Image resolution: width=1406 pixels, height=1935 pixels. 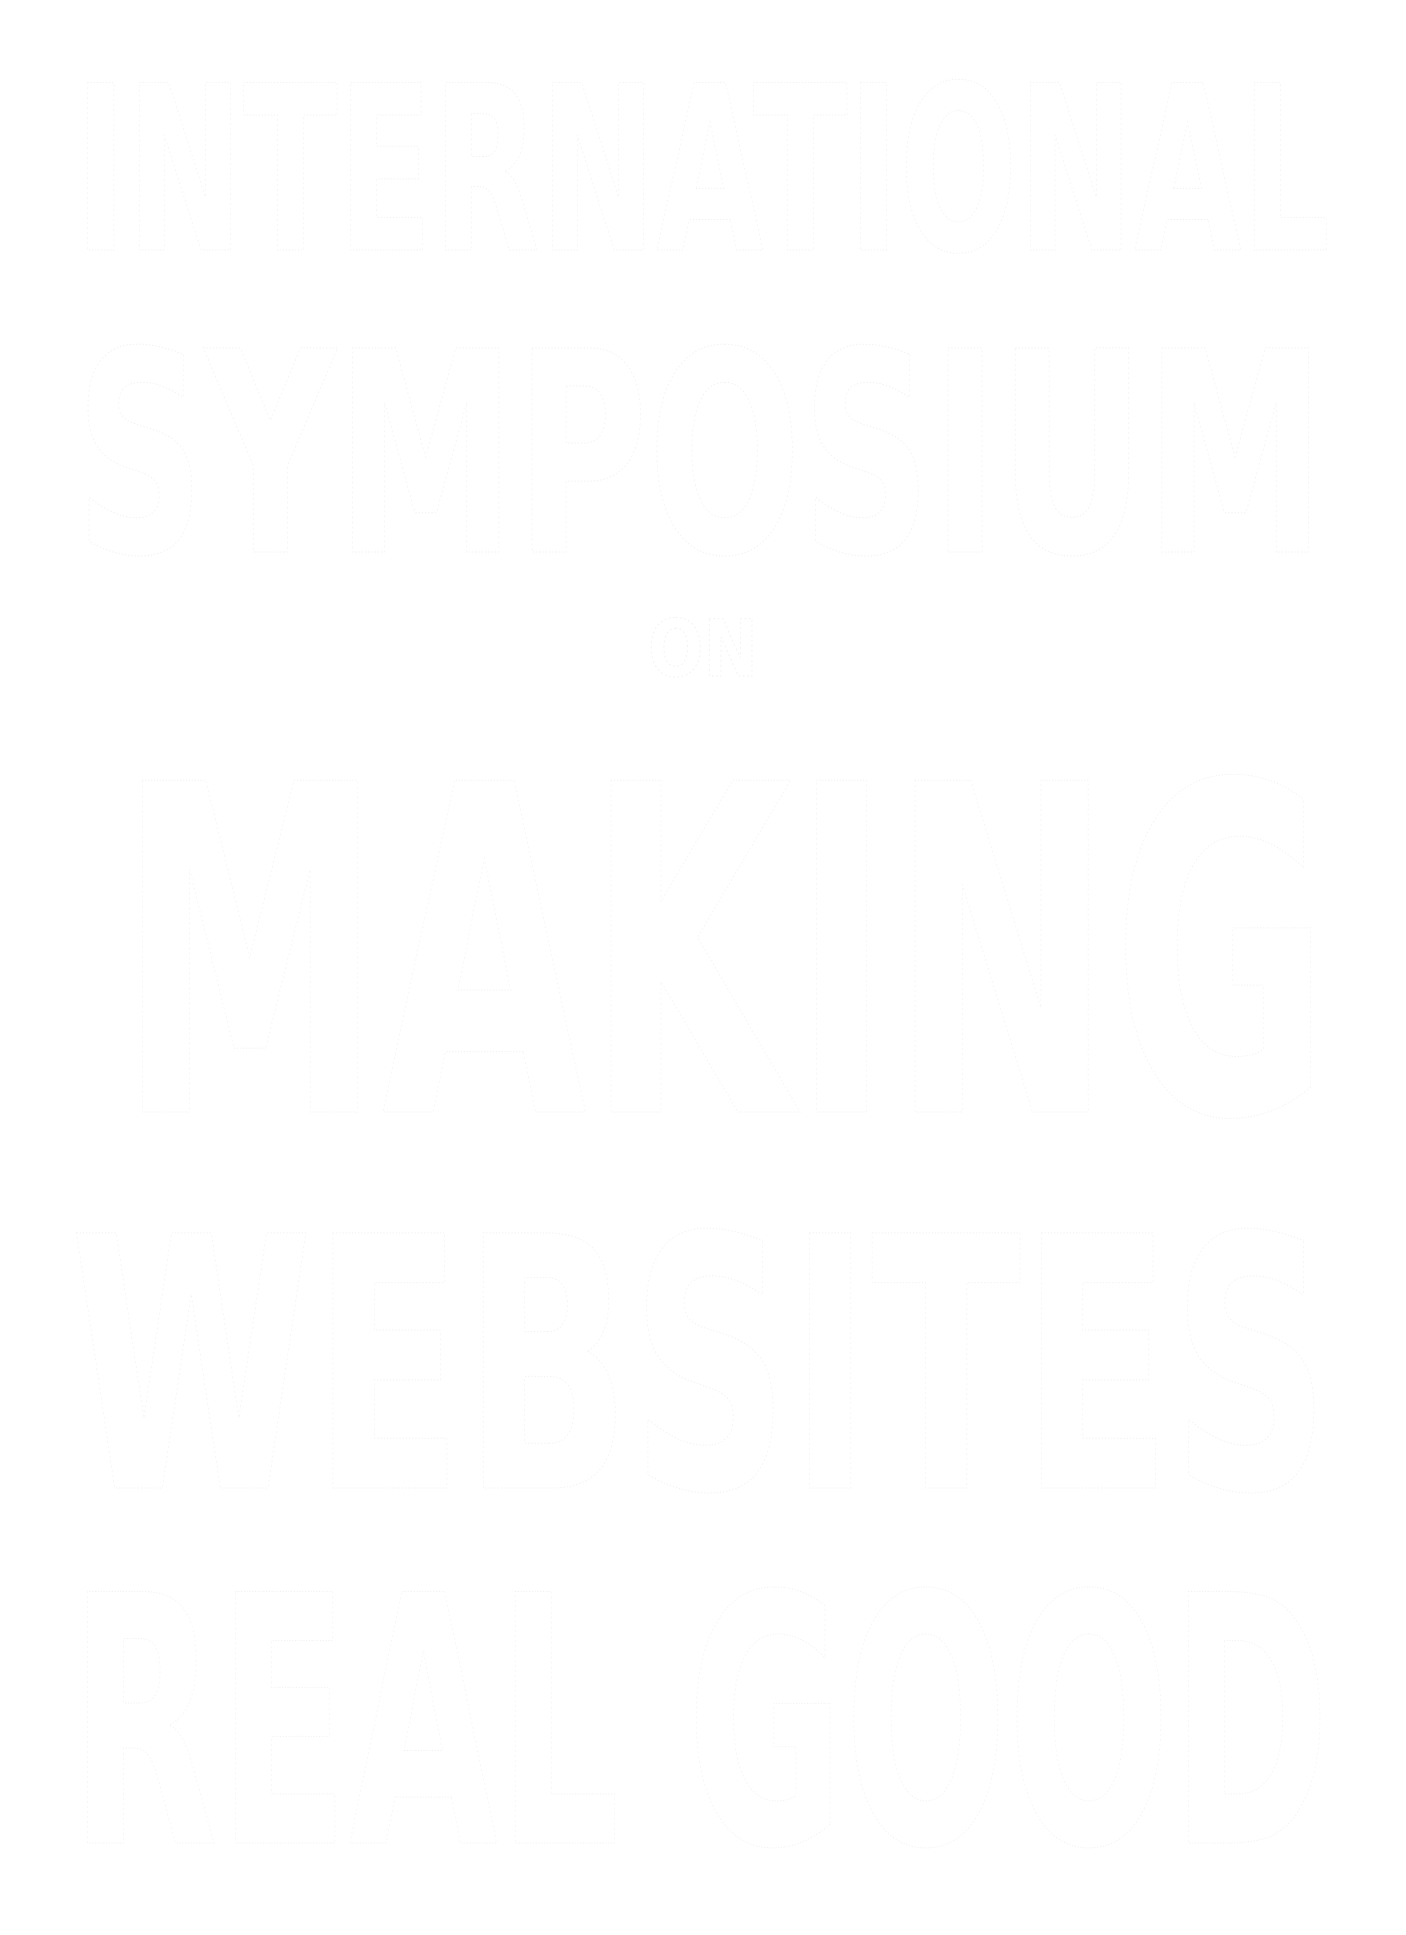 I want to click on title-line-international: INTERNATIONAL, so click(x=702, y=171).